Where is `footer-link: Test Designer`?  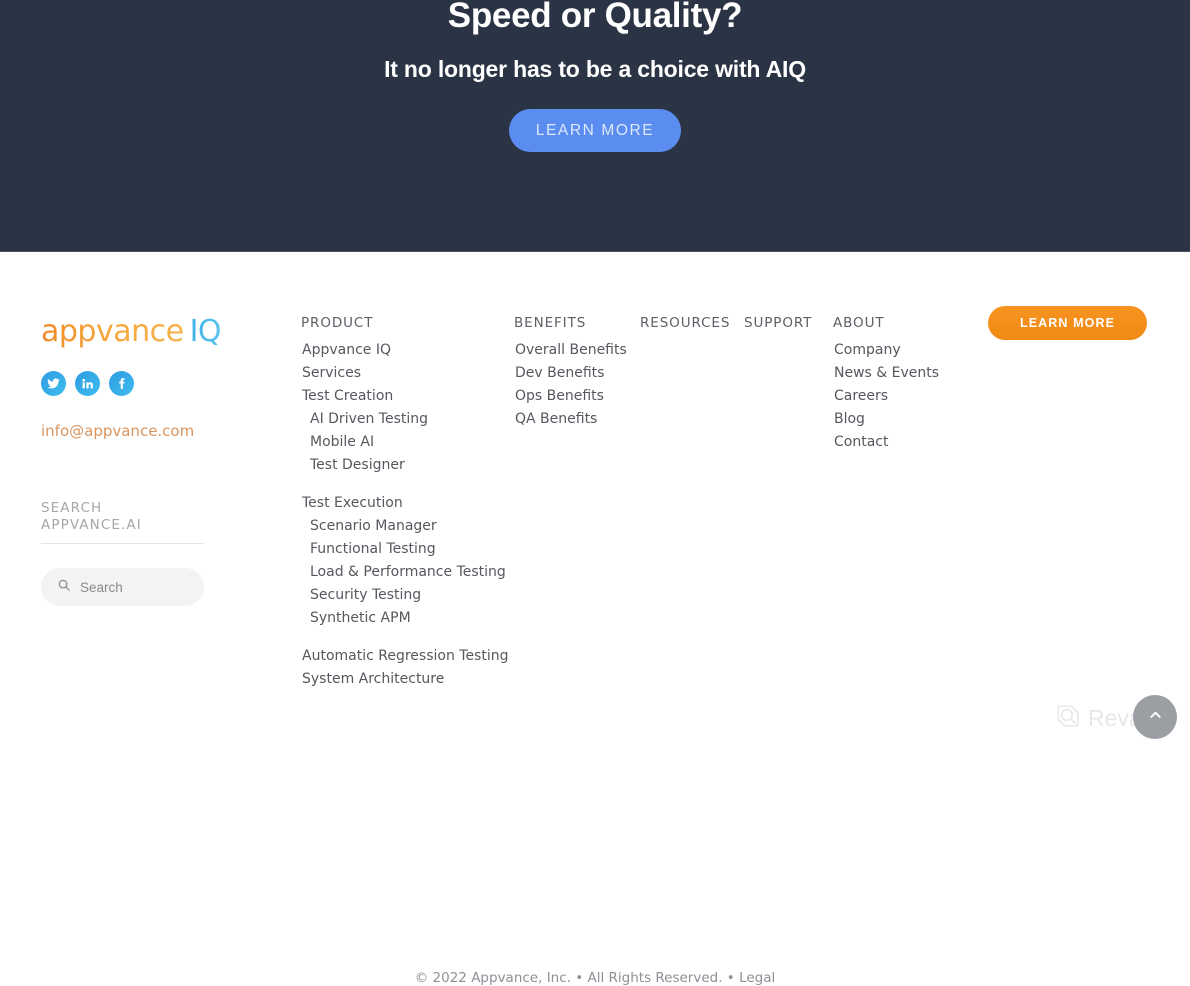
footer-link: Test Designer is located at coordinates (401, 465).